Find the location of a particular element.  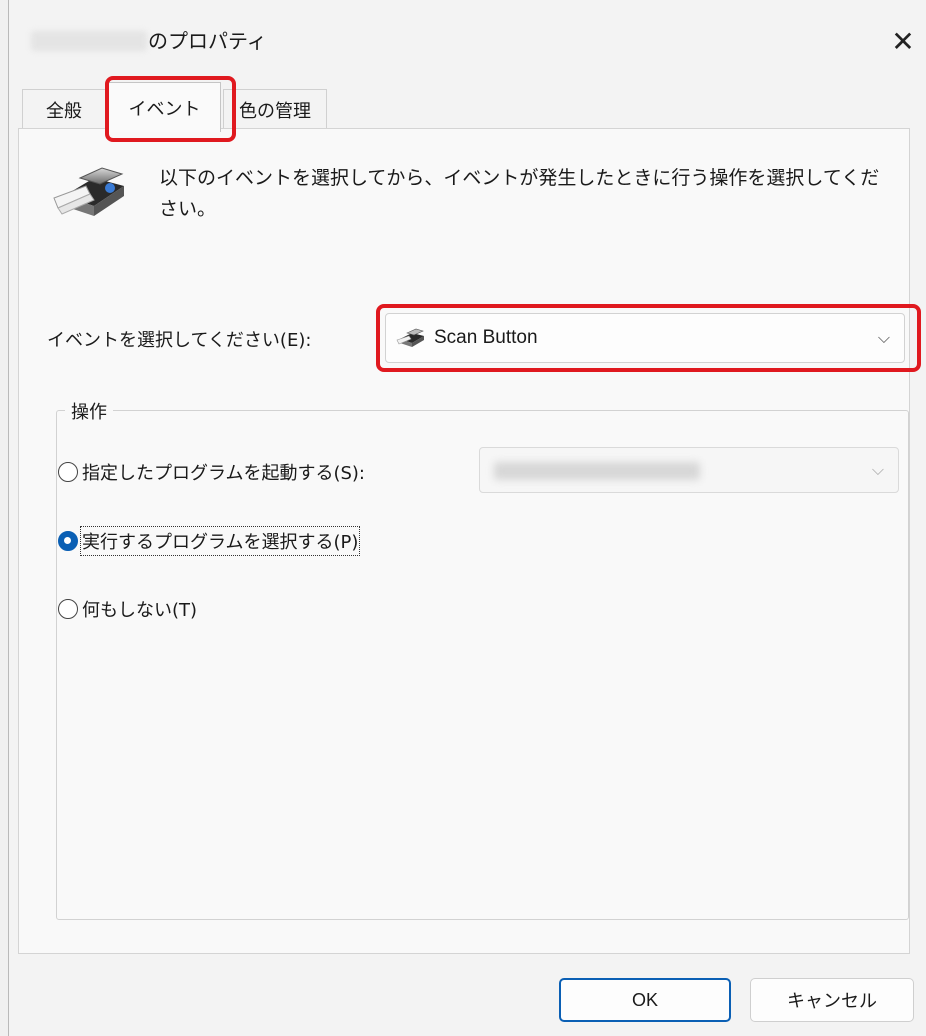

device-name-redacted is located at coordinates (89, 41).